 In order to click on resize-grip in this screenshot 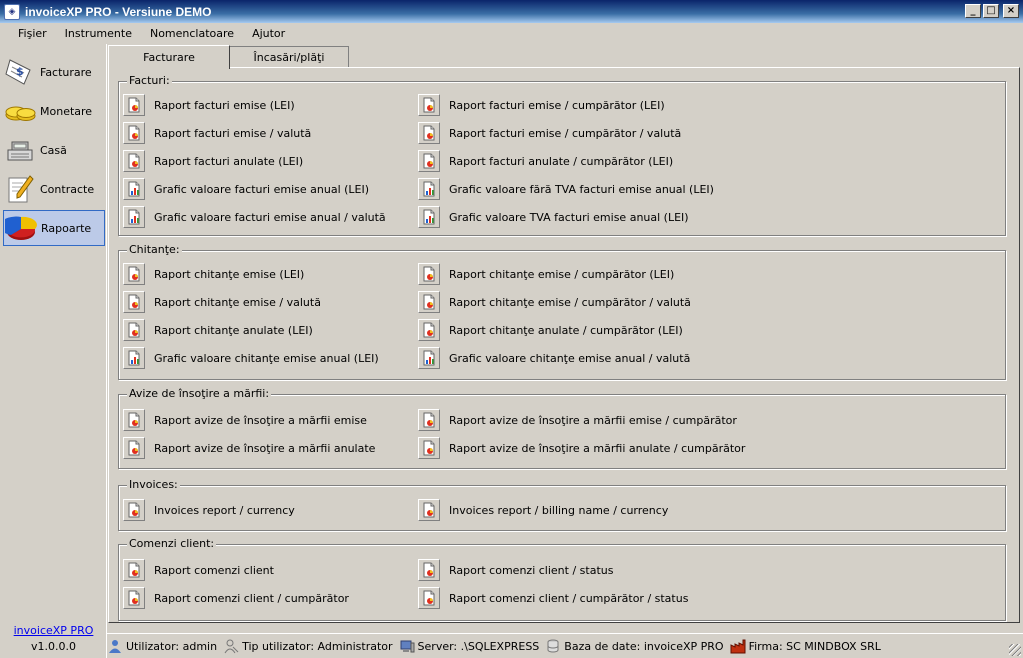, I will do `click(1015, 650)`.